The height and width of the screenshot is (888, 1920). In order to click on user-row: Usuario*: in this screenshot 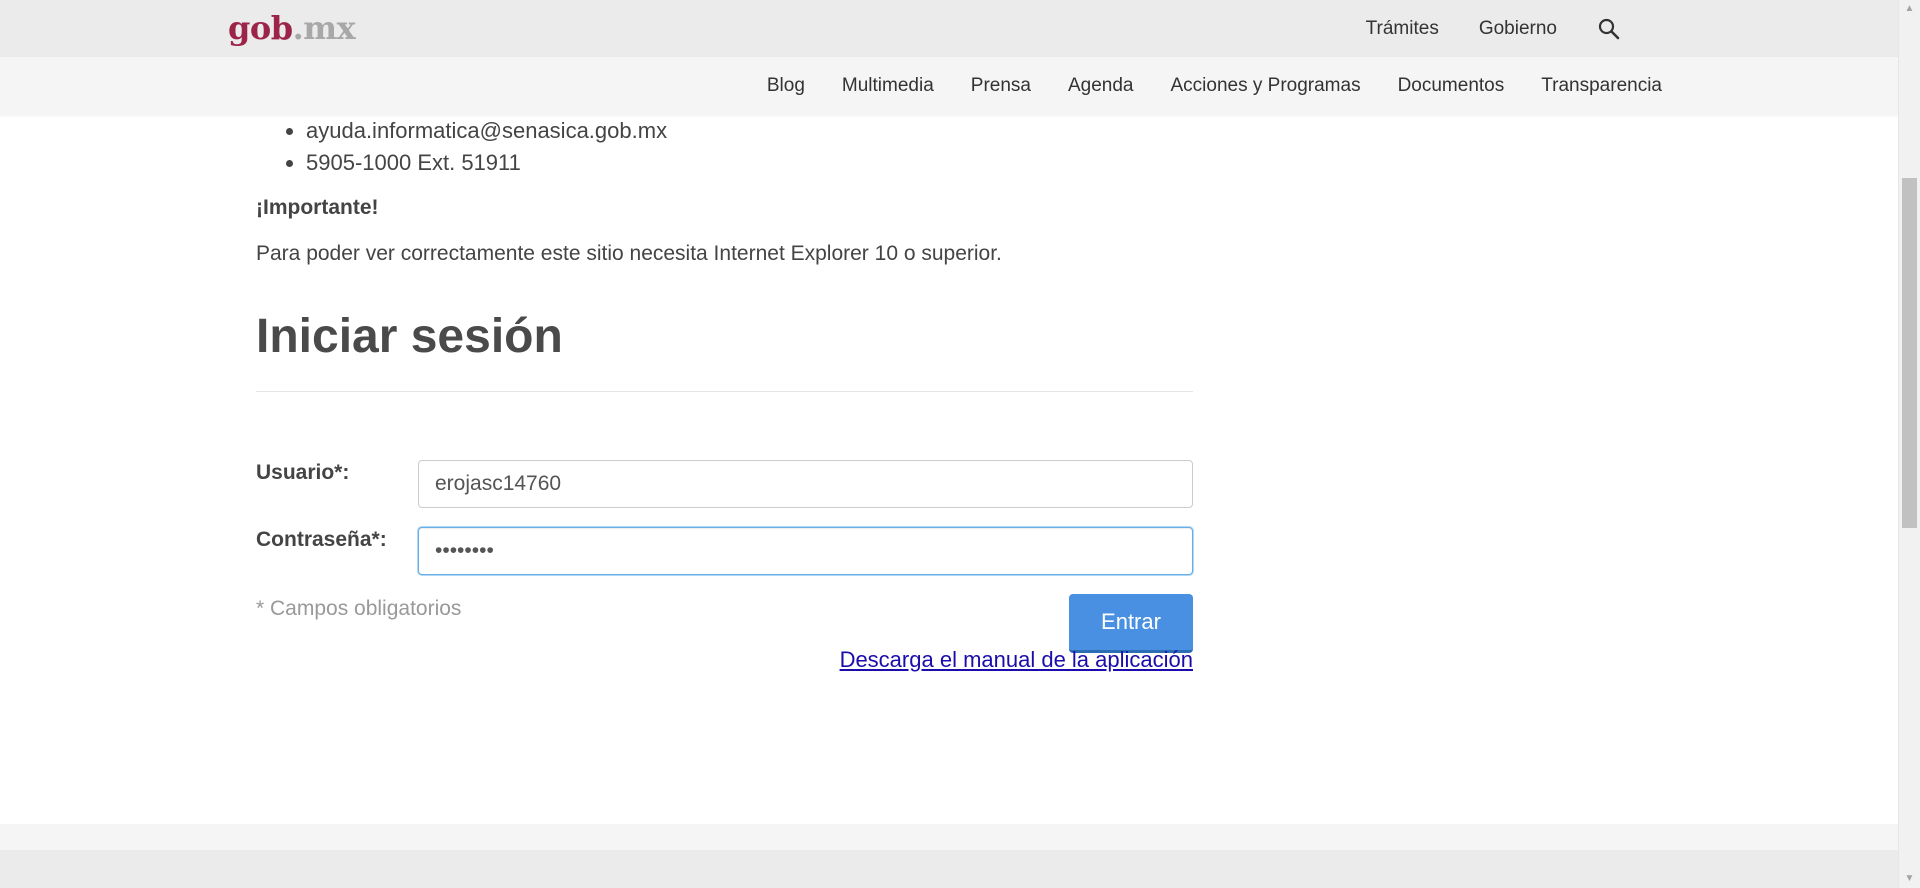, I will do `click(724, 484)`.